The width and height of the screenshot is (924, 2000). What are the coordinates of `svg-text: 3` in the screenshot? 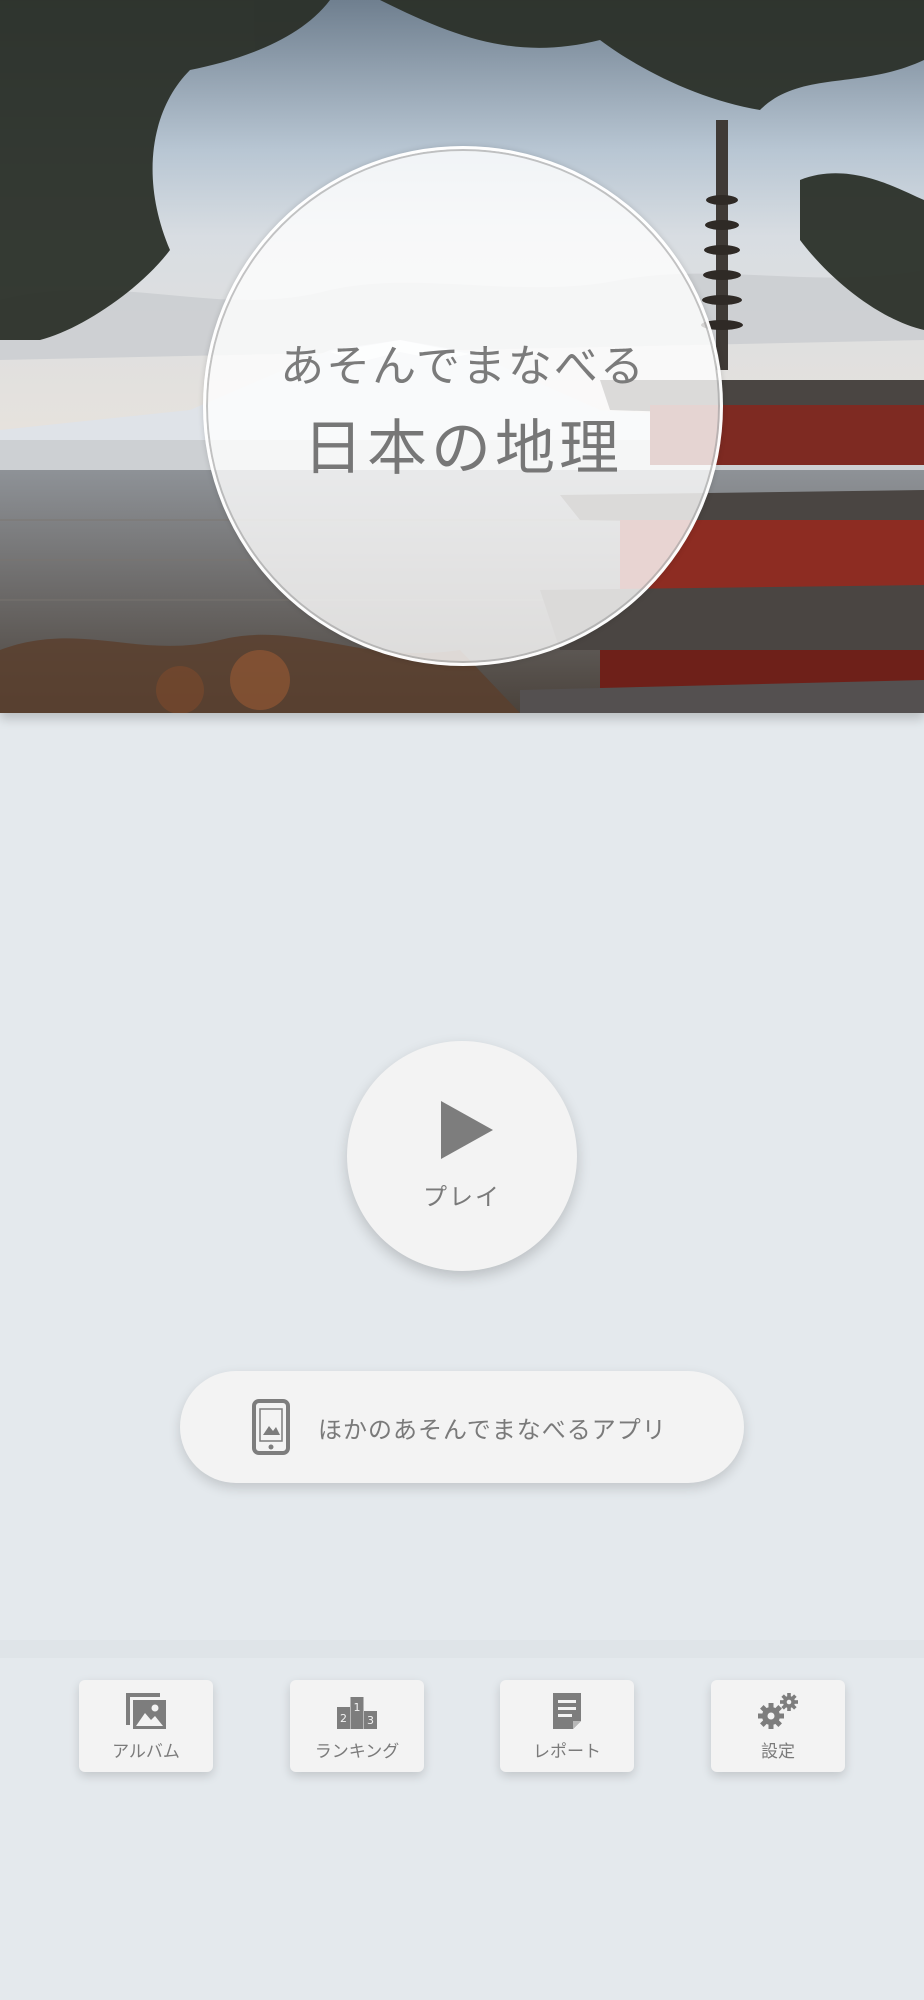 It's located at (370, 1720).